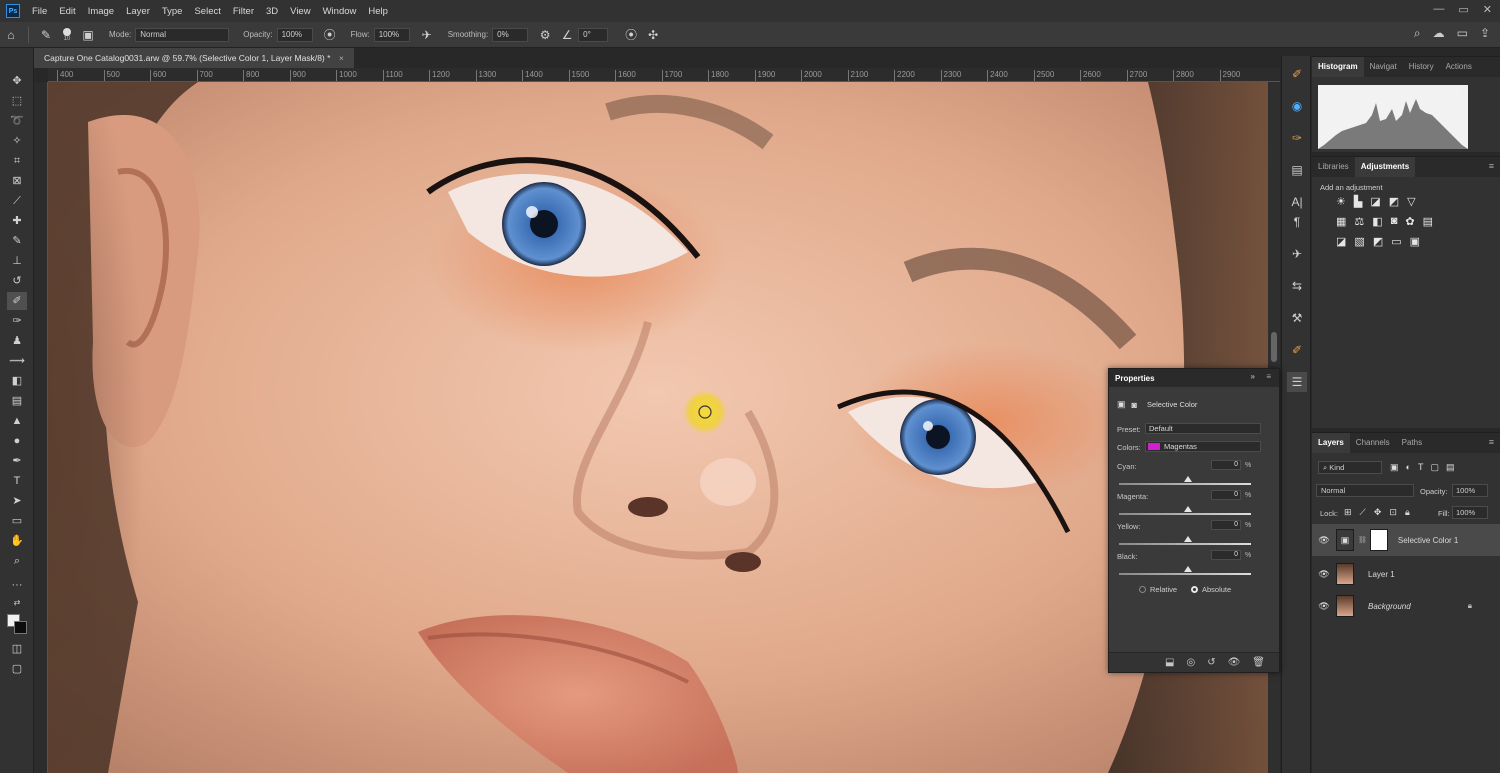  Describe the element at coordinates (1258, 662) in the screenshot. I see `delete-trash-icon: 🗑︎` at that location.